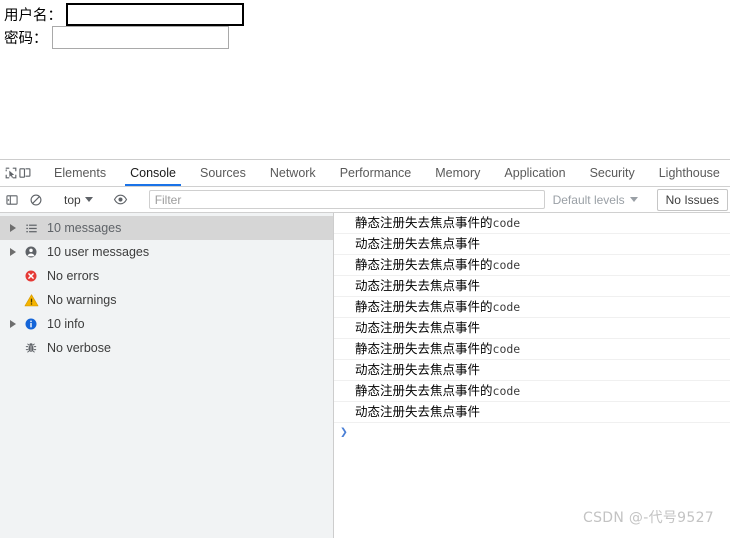 The image size is (730, 538). What do you see at coordinates (457, 173) in the screenshot?
I see `tab-memory: Memory` at bounding box center [457, 173].